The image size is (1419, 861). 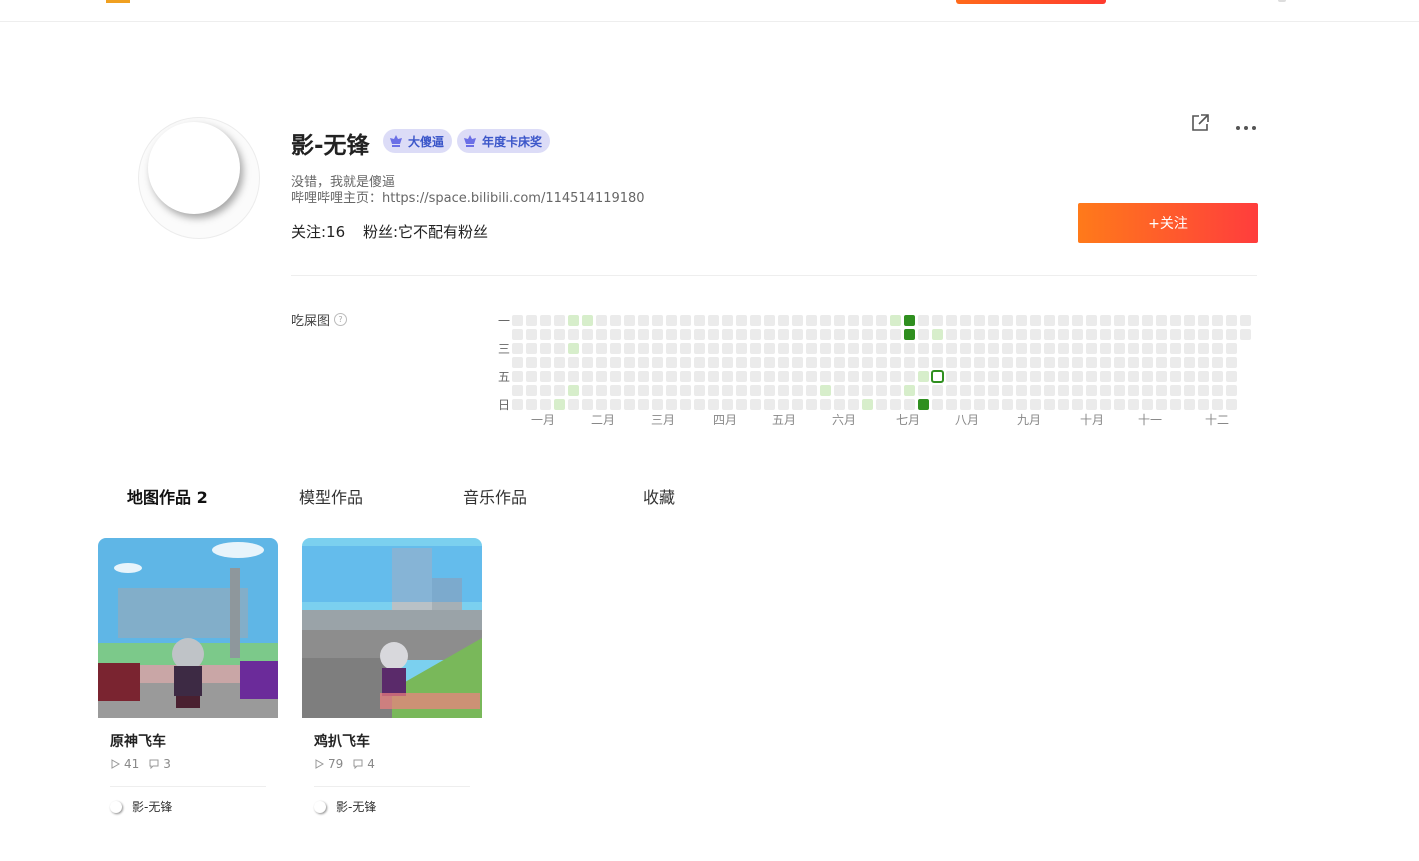 I want to click on following-count: 关注:16, so click(x=318, y=232).